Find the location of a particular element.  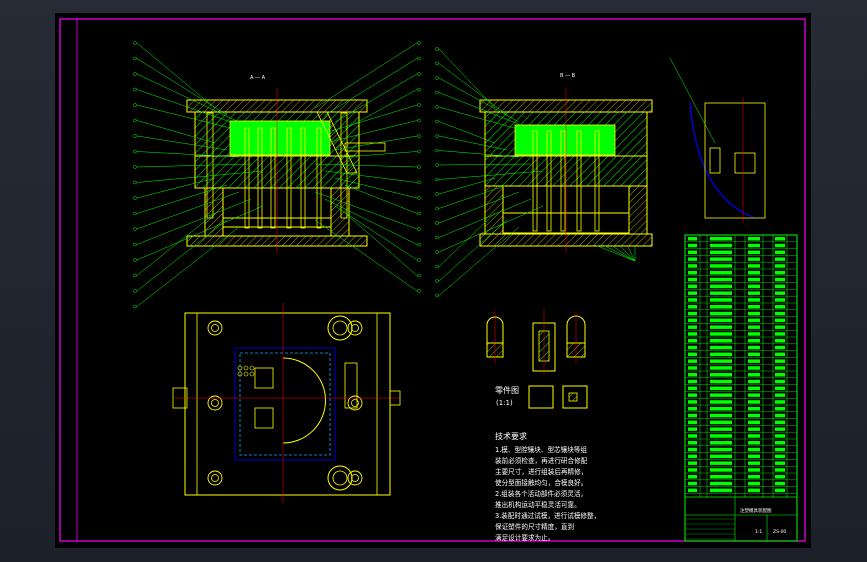

section-b-label: B — B is located at coordinates (568, 76).